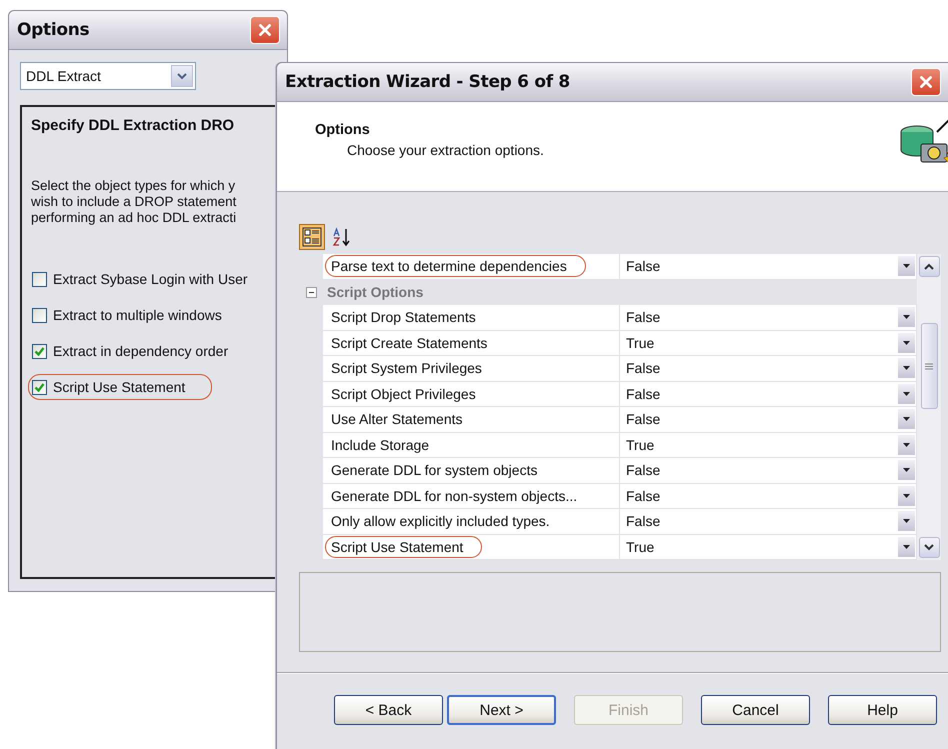 The width and height of the screenshot is (948, 749). Describe the element at coordinates (882, 710) in the screenshot. I see `wizard-button: Help` at that location.